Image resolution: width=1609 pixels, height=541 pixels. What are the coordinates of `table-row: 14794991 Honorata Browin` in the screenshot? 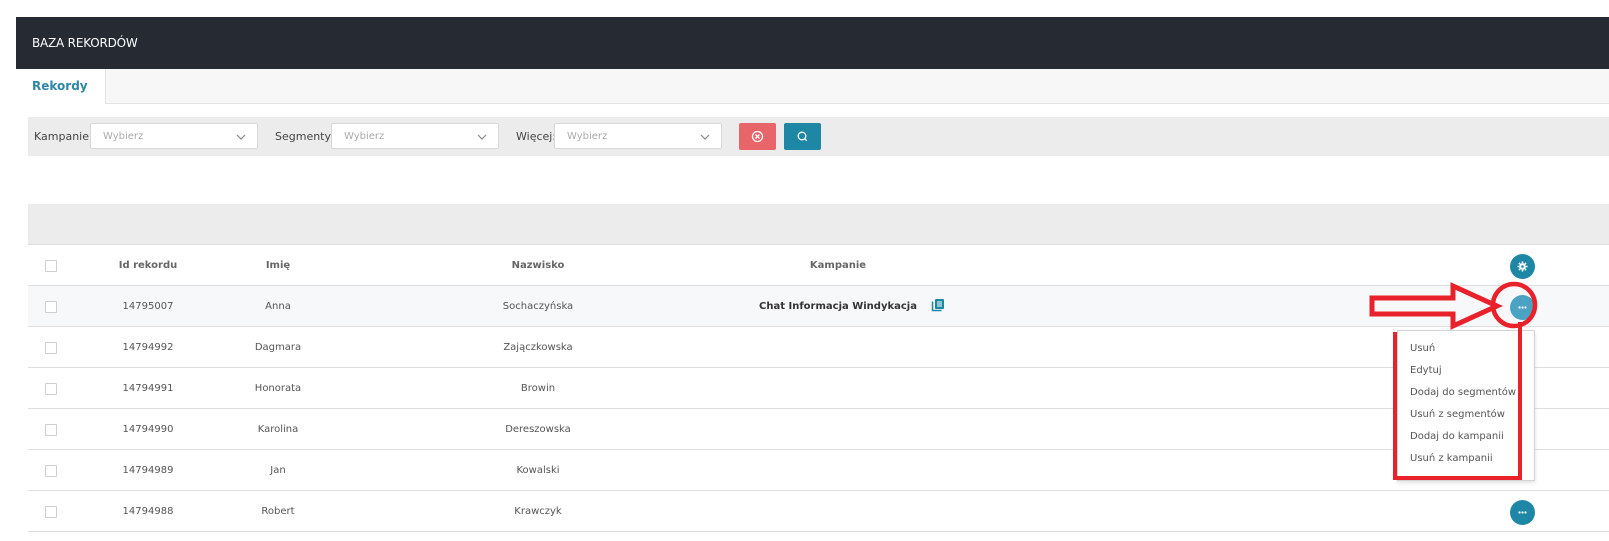 It's located at (818, 388).